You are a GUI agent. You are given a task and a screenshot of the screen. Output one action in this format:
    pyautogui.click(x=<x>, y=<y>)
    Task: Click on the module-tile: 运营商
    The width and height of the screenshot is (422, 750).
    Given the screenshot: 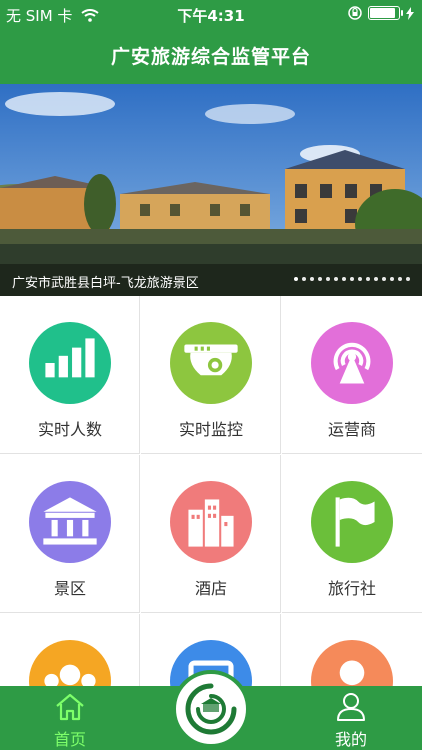 What is the action you would take?
    pyautogui.click(x=352, y=375)
    